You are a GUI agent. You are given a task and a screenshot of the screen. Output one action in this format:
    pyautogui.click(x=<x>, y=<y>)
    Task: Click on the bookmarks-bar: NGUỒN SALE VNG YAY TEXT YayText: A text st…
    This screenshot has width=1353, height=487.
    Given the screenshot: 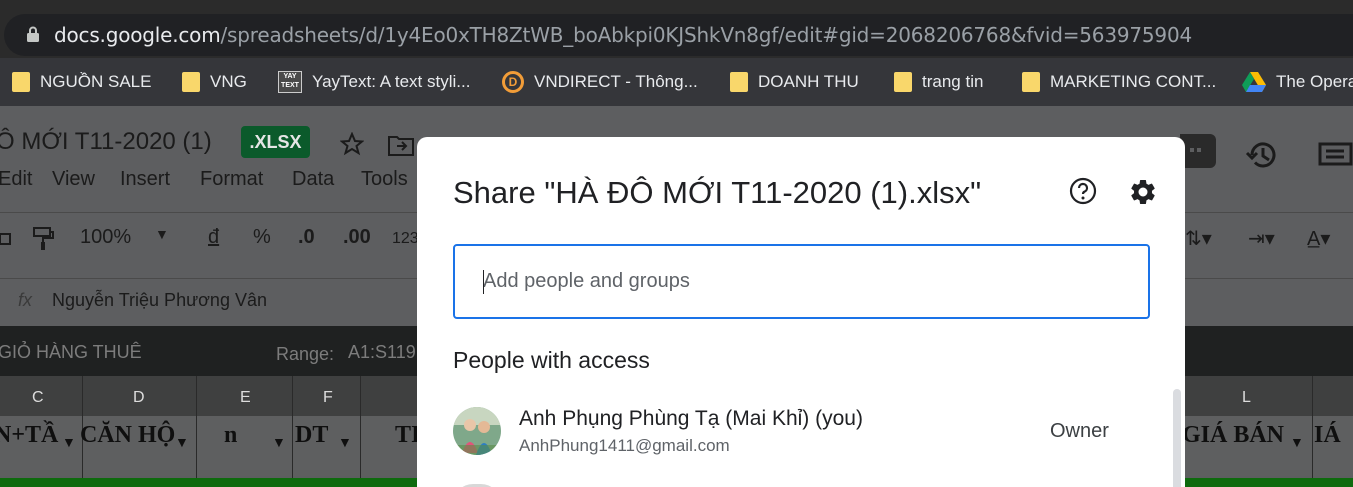 What is the action you would take?
    pyautogui.click(x=676, y=82)
    